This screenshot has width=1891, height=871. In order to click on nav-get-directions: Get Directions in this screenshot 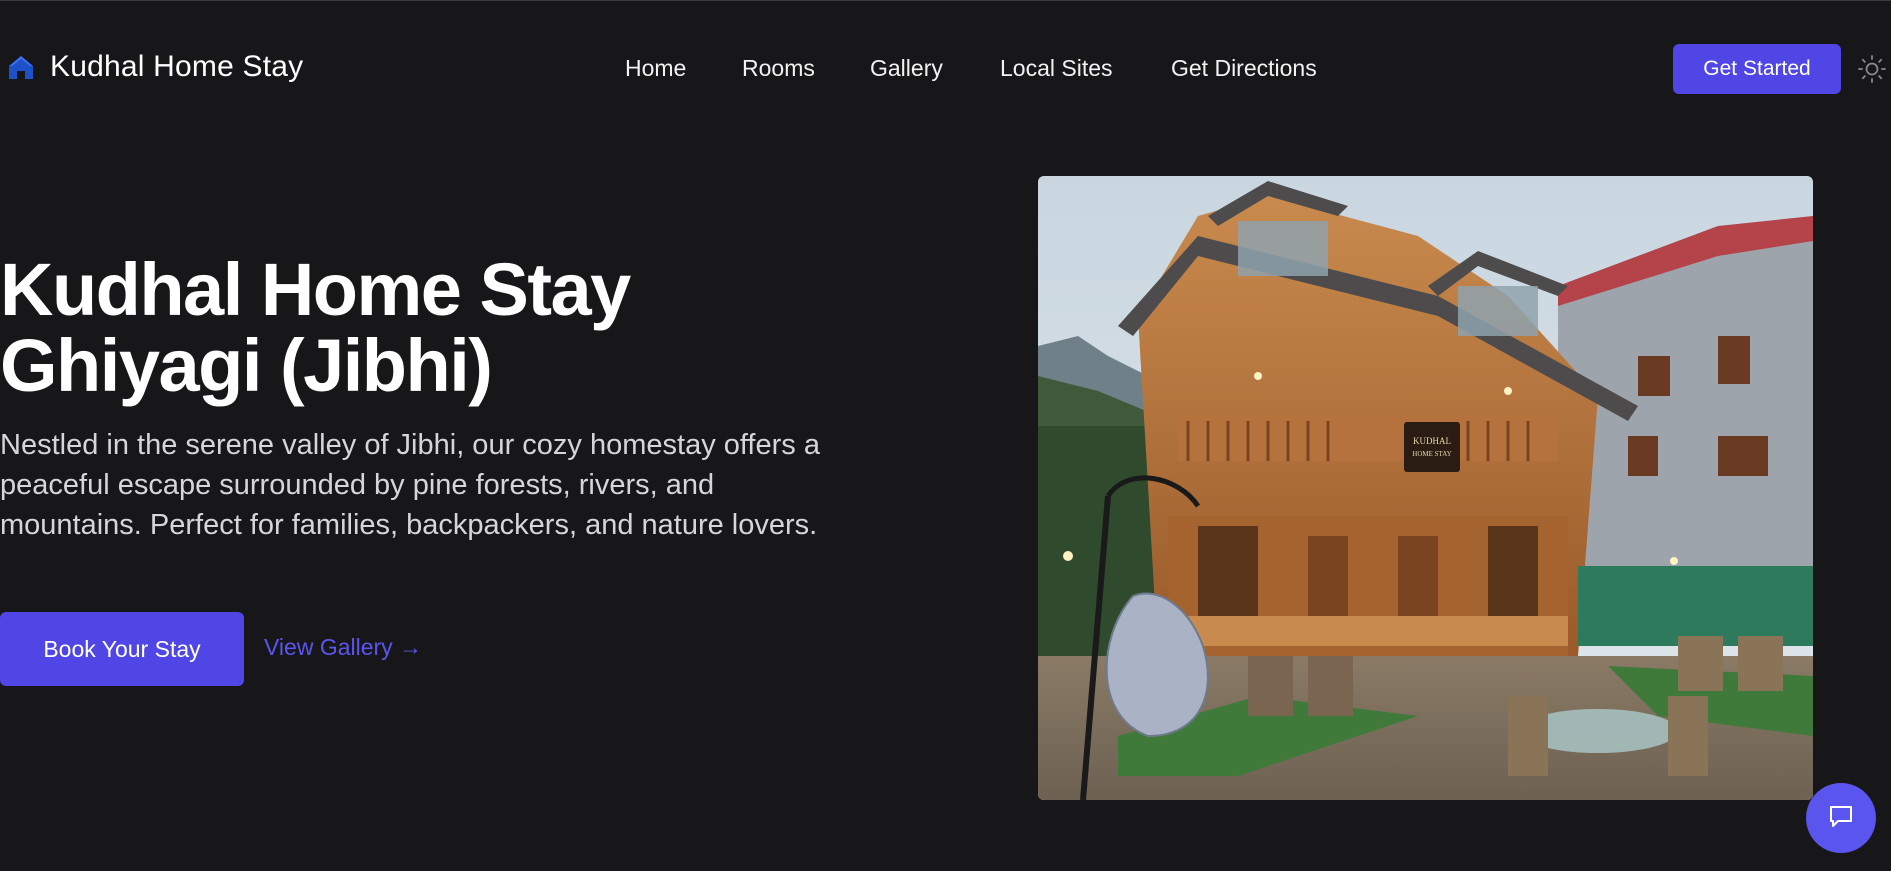, I will do `click(1244, 68)`.